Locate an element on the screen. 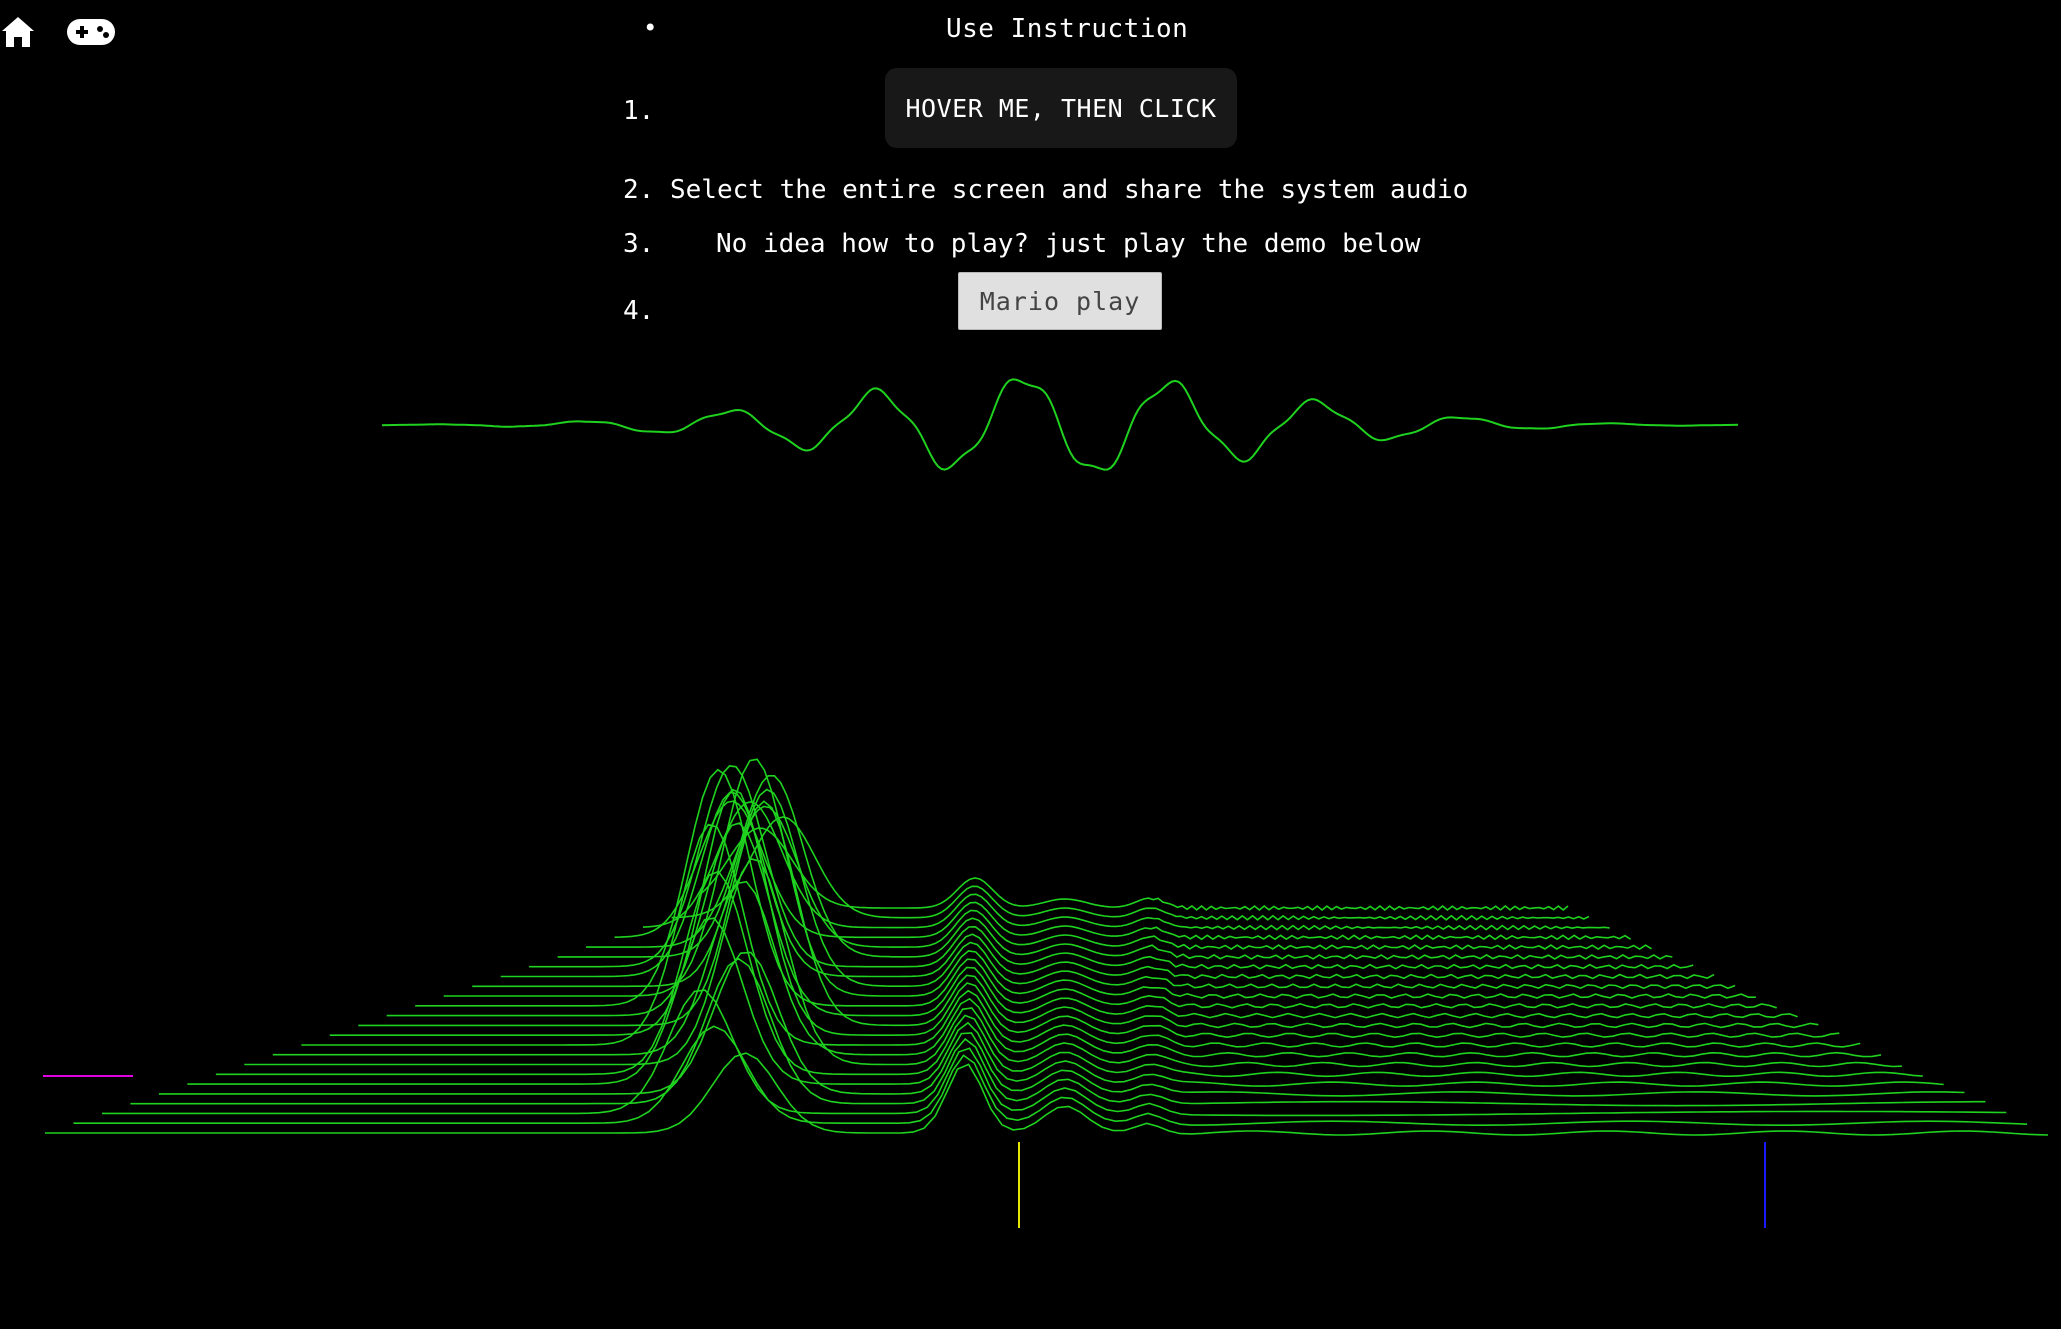 This screenshot has height=1329, width=2061. mario-play-button: Mario play is located at coordinates (1060, 301).